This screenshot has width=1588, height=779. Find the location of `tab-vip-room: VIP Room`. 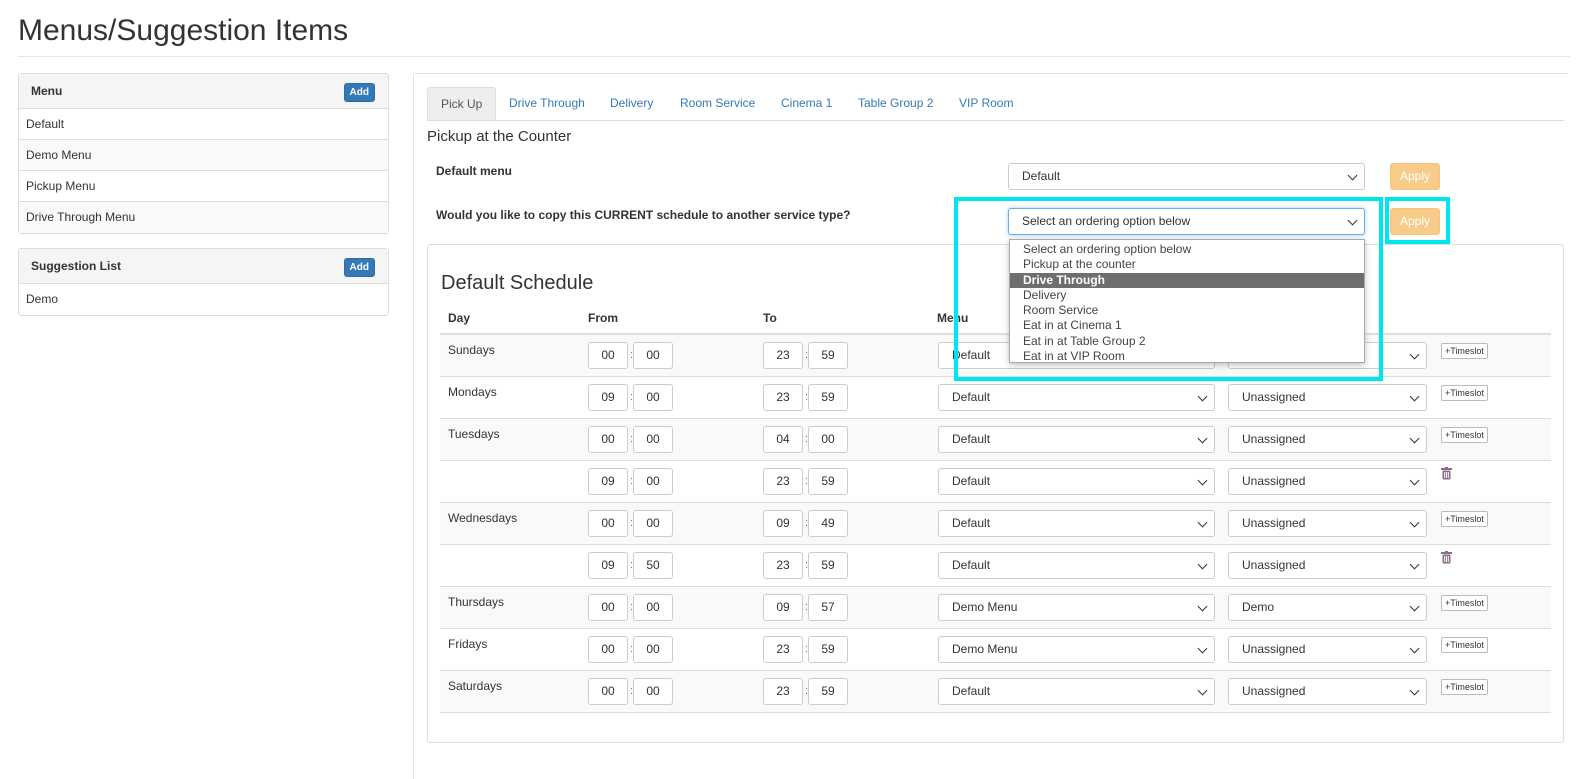

tab-vip-room: VIP Room is located at coordinates (986, 104).